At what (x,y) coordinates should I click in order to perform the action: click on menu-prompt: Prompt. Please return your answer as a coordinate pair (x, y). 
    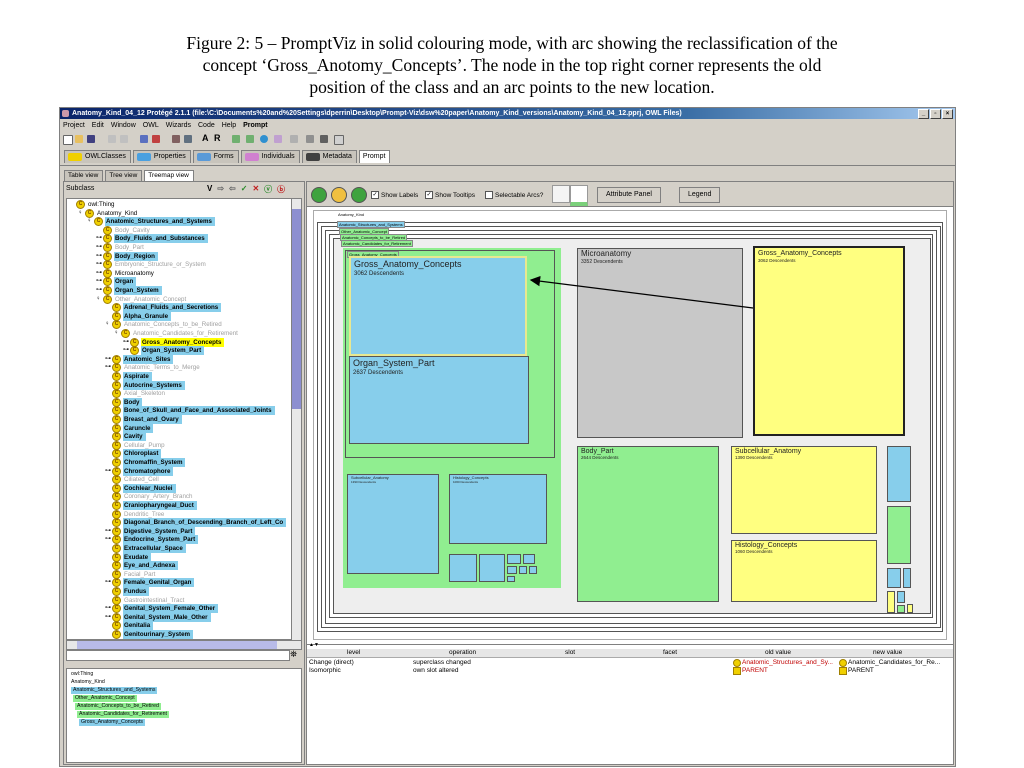
    Looking at the image, I should click on (255, 125).